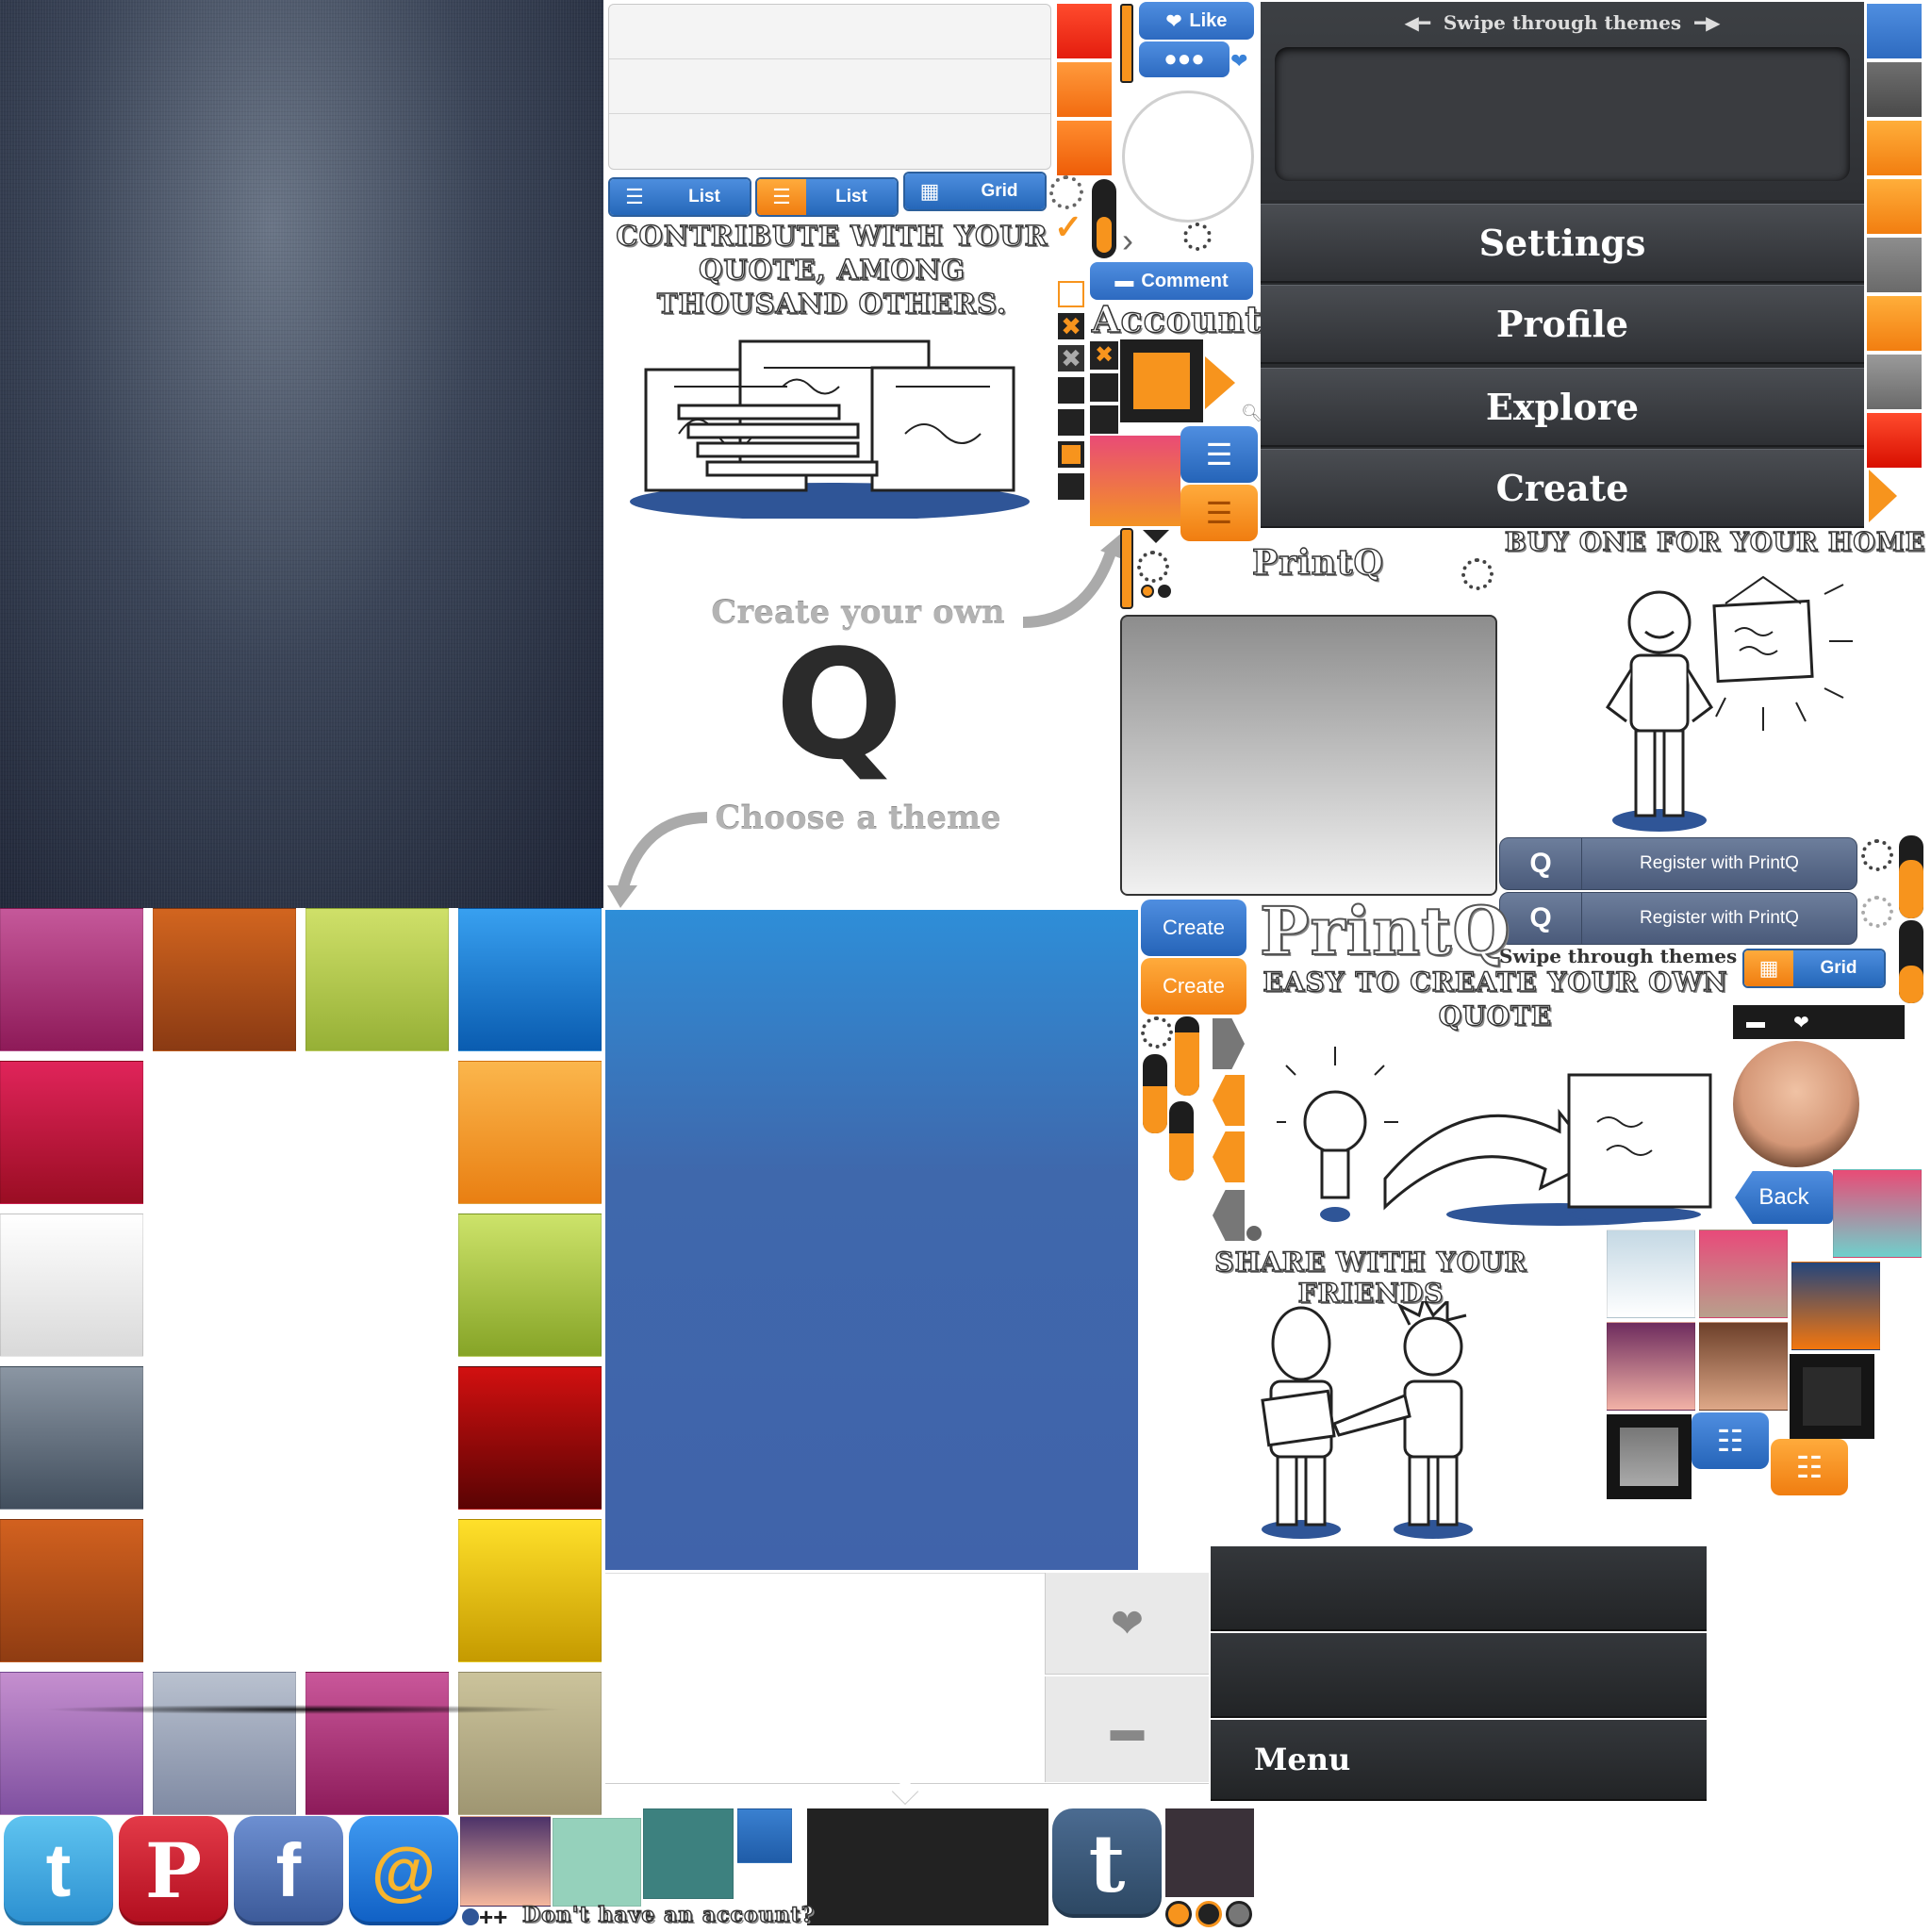 The height and width of the screenshot is (1932, 1931). What do you see at coordinates (1784, 1197) in the screenshot?
I see `back-button: Back` at bounding box center [1784, 1197].